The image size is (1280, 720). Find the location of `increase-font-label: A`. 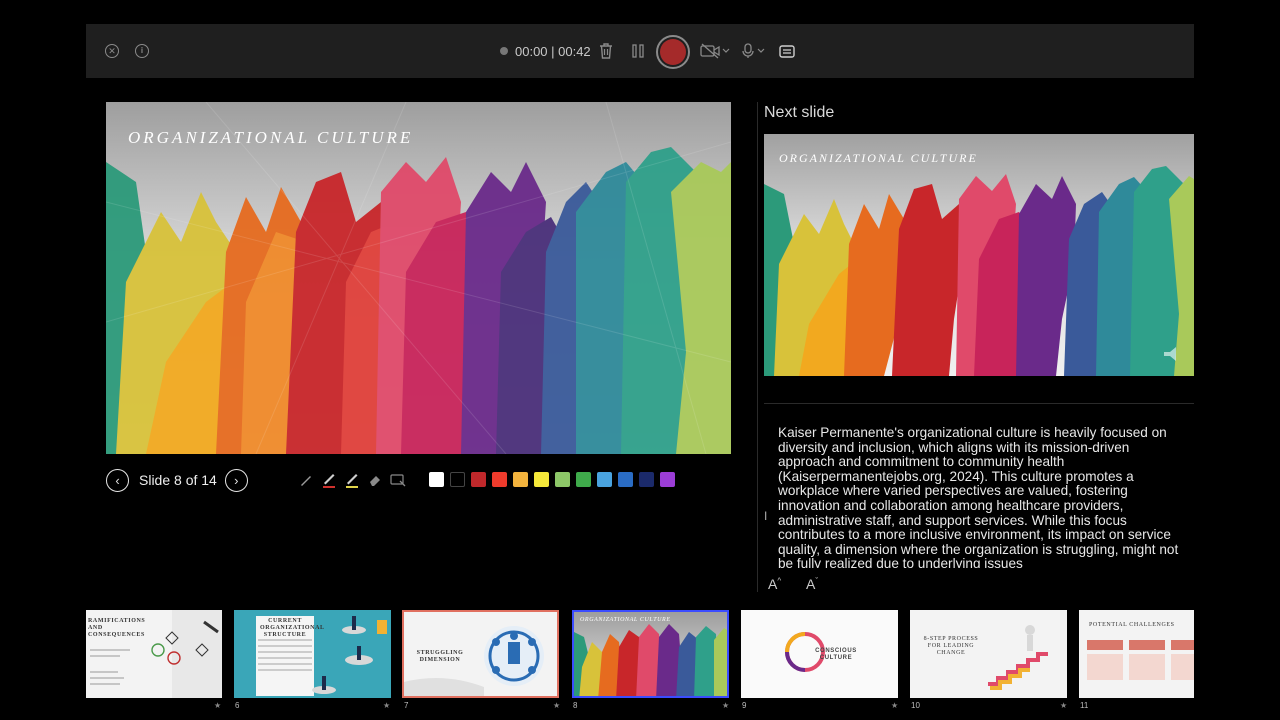

increase-font-label: A is located at coordinates (773, 584).